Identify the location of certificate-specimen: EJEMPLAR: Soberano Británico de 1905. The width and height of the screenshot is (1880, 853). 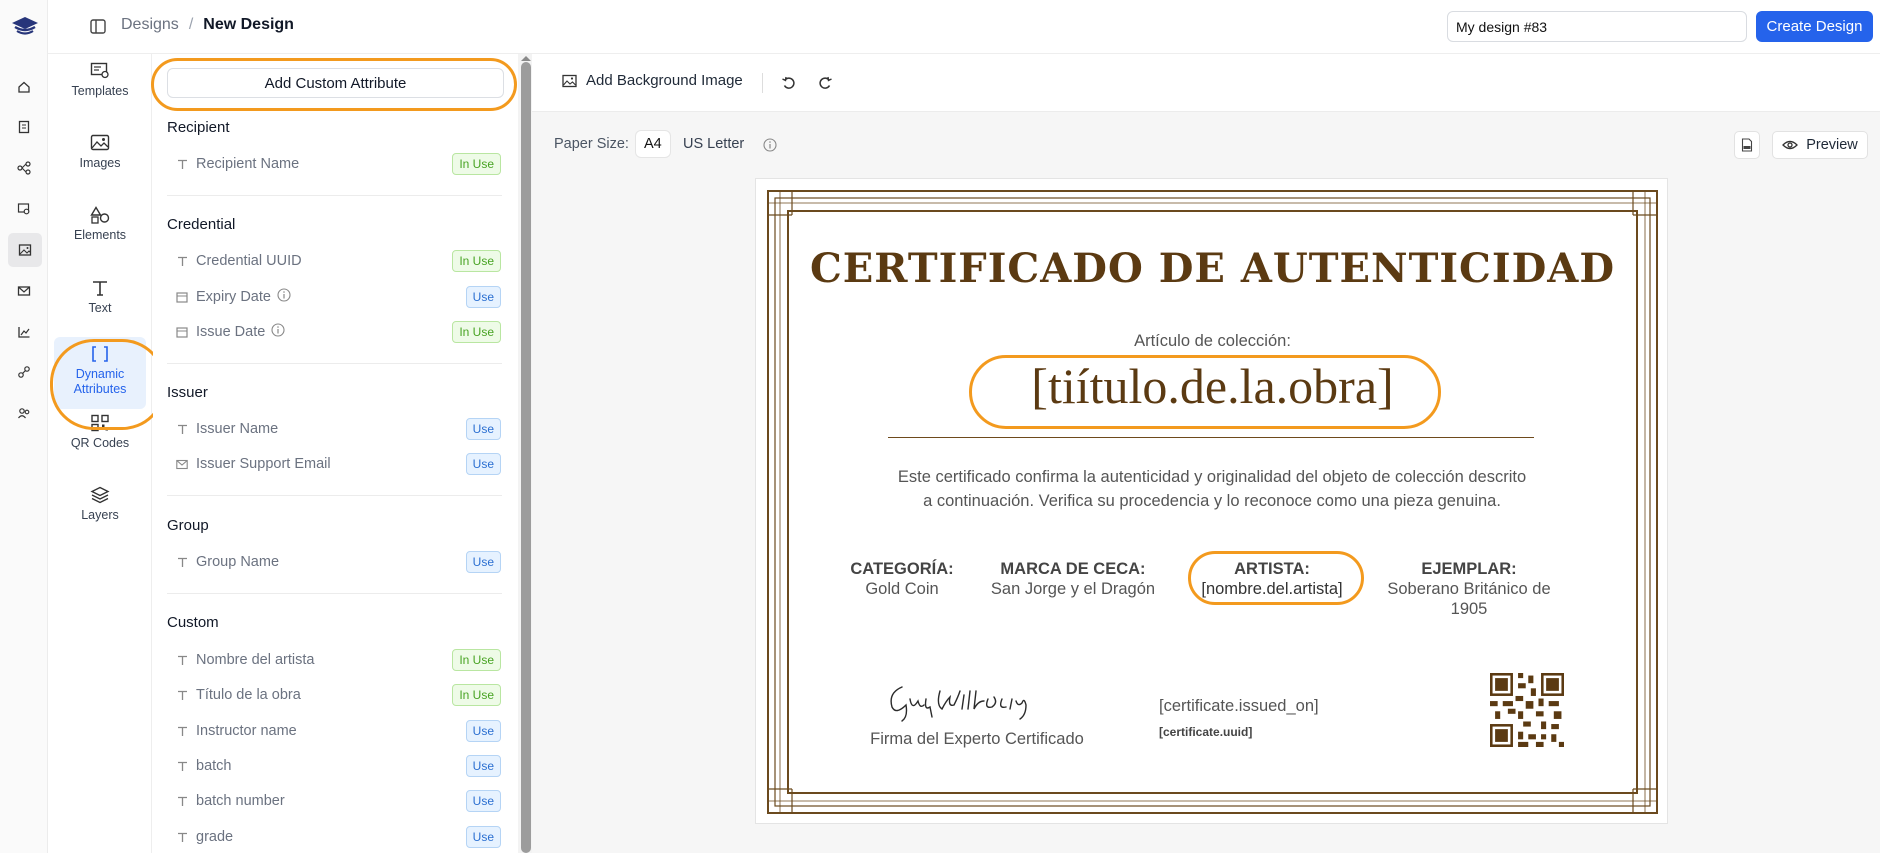
(1469, 589).